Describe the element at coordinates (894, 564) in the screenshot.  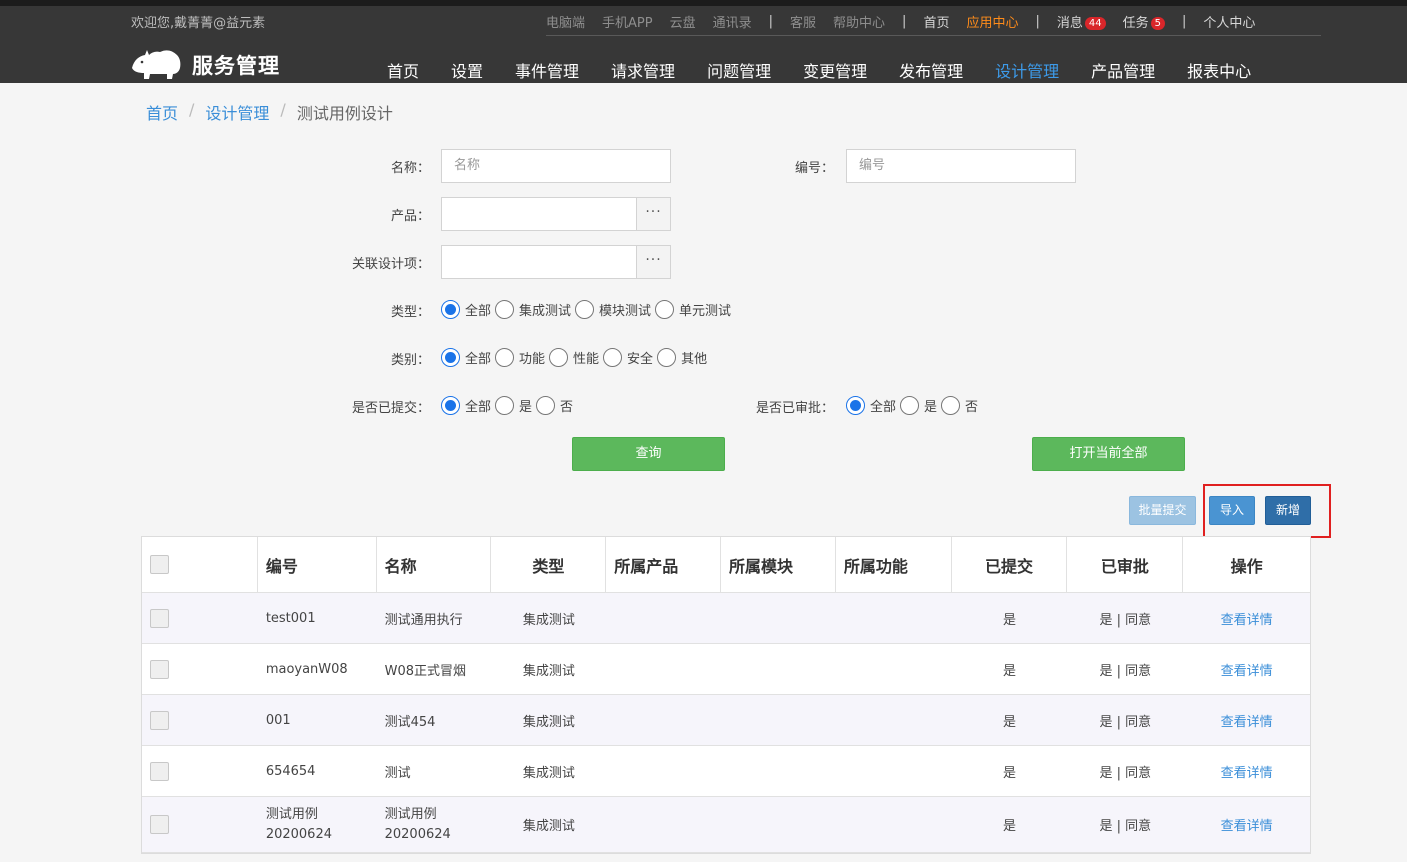
I see `header-function: 所属功能` at that location.